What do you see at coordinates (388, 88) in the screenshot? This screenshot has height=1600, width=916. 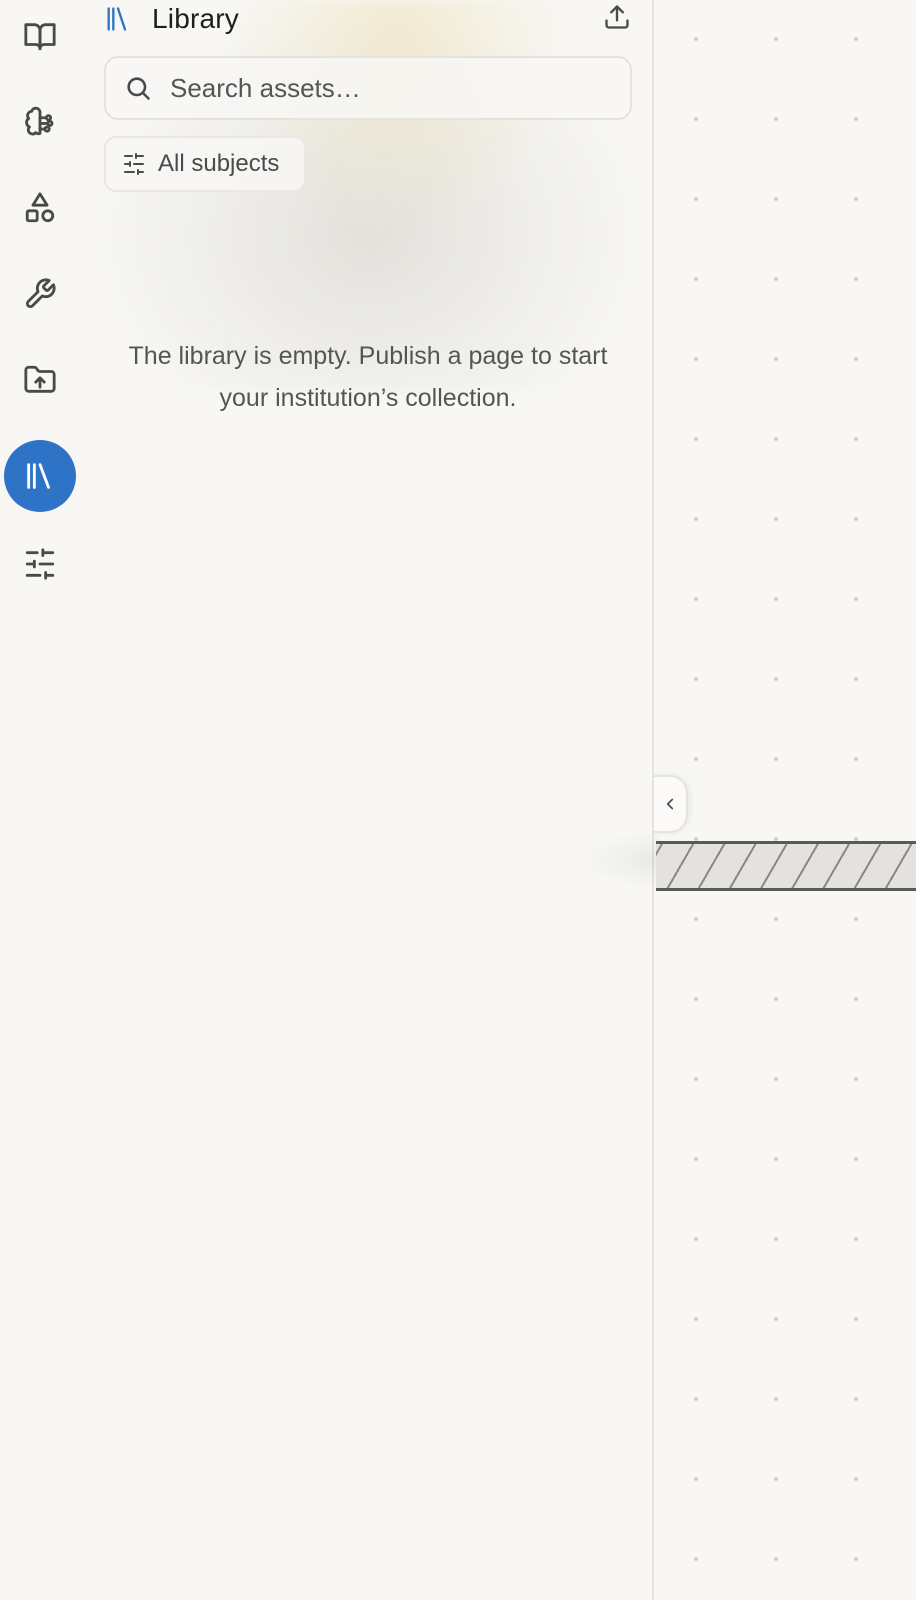 I see `search-input` at bounding box center [388, 88].